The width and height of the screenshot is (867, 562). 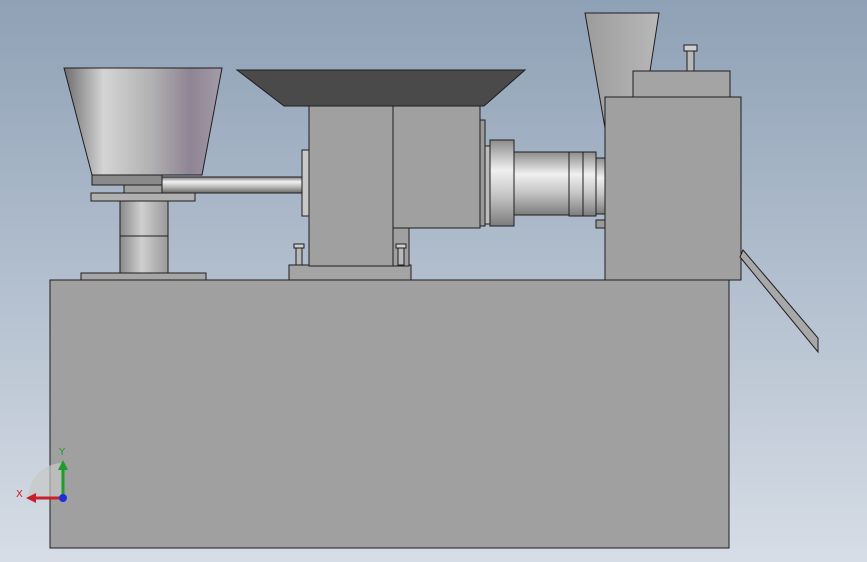 What do you see at coordinates (19, 494) in the screenshot?
I see `x-axis-label: X` at bounding box center [19, 494].